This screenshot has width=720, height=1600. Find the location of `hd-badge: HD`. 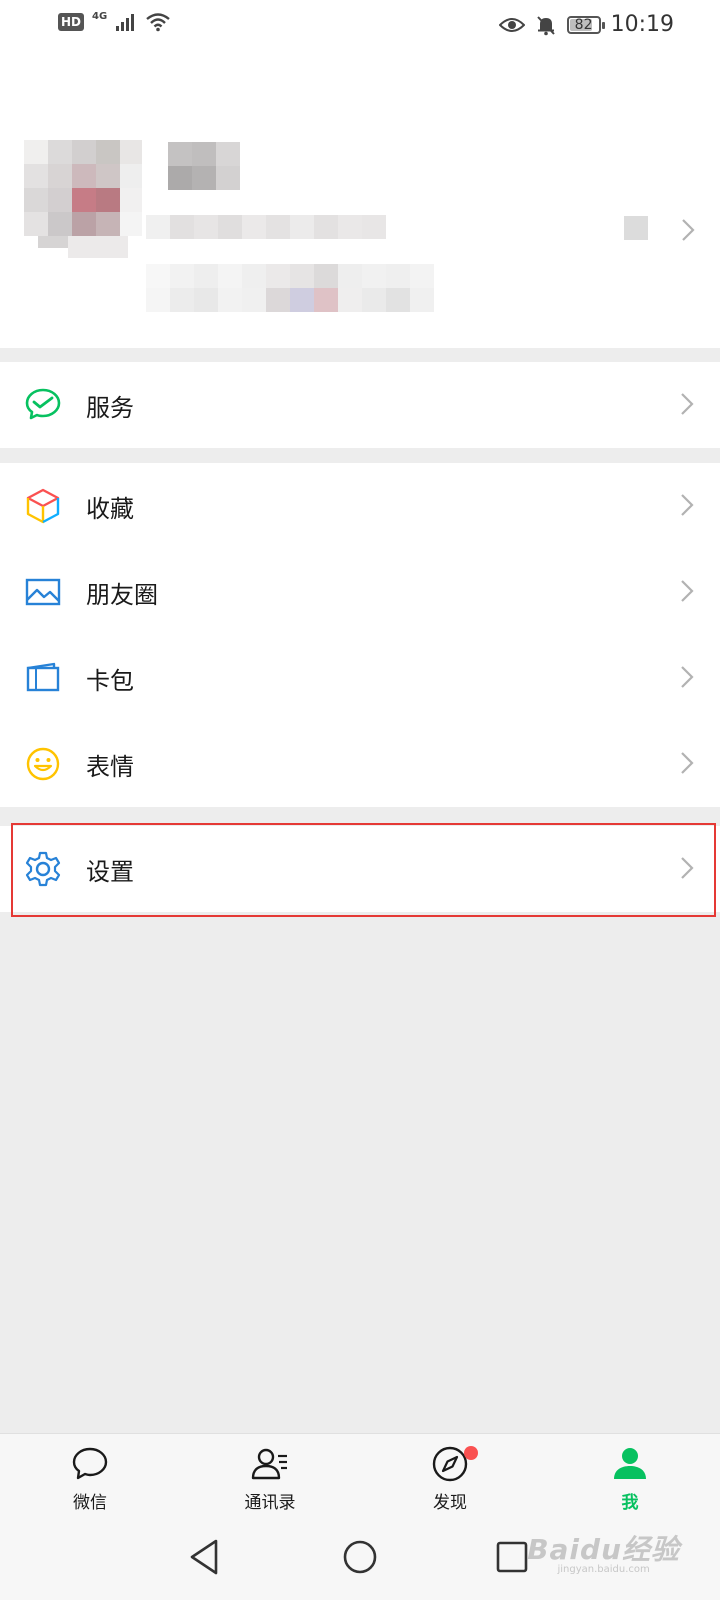

hd-badge: HD is located at coordinates (71, 22).